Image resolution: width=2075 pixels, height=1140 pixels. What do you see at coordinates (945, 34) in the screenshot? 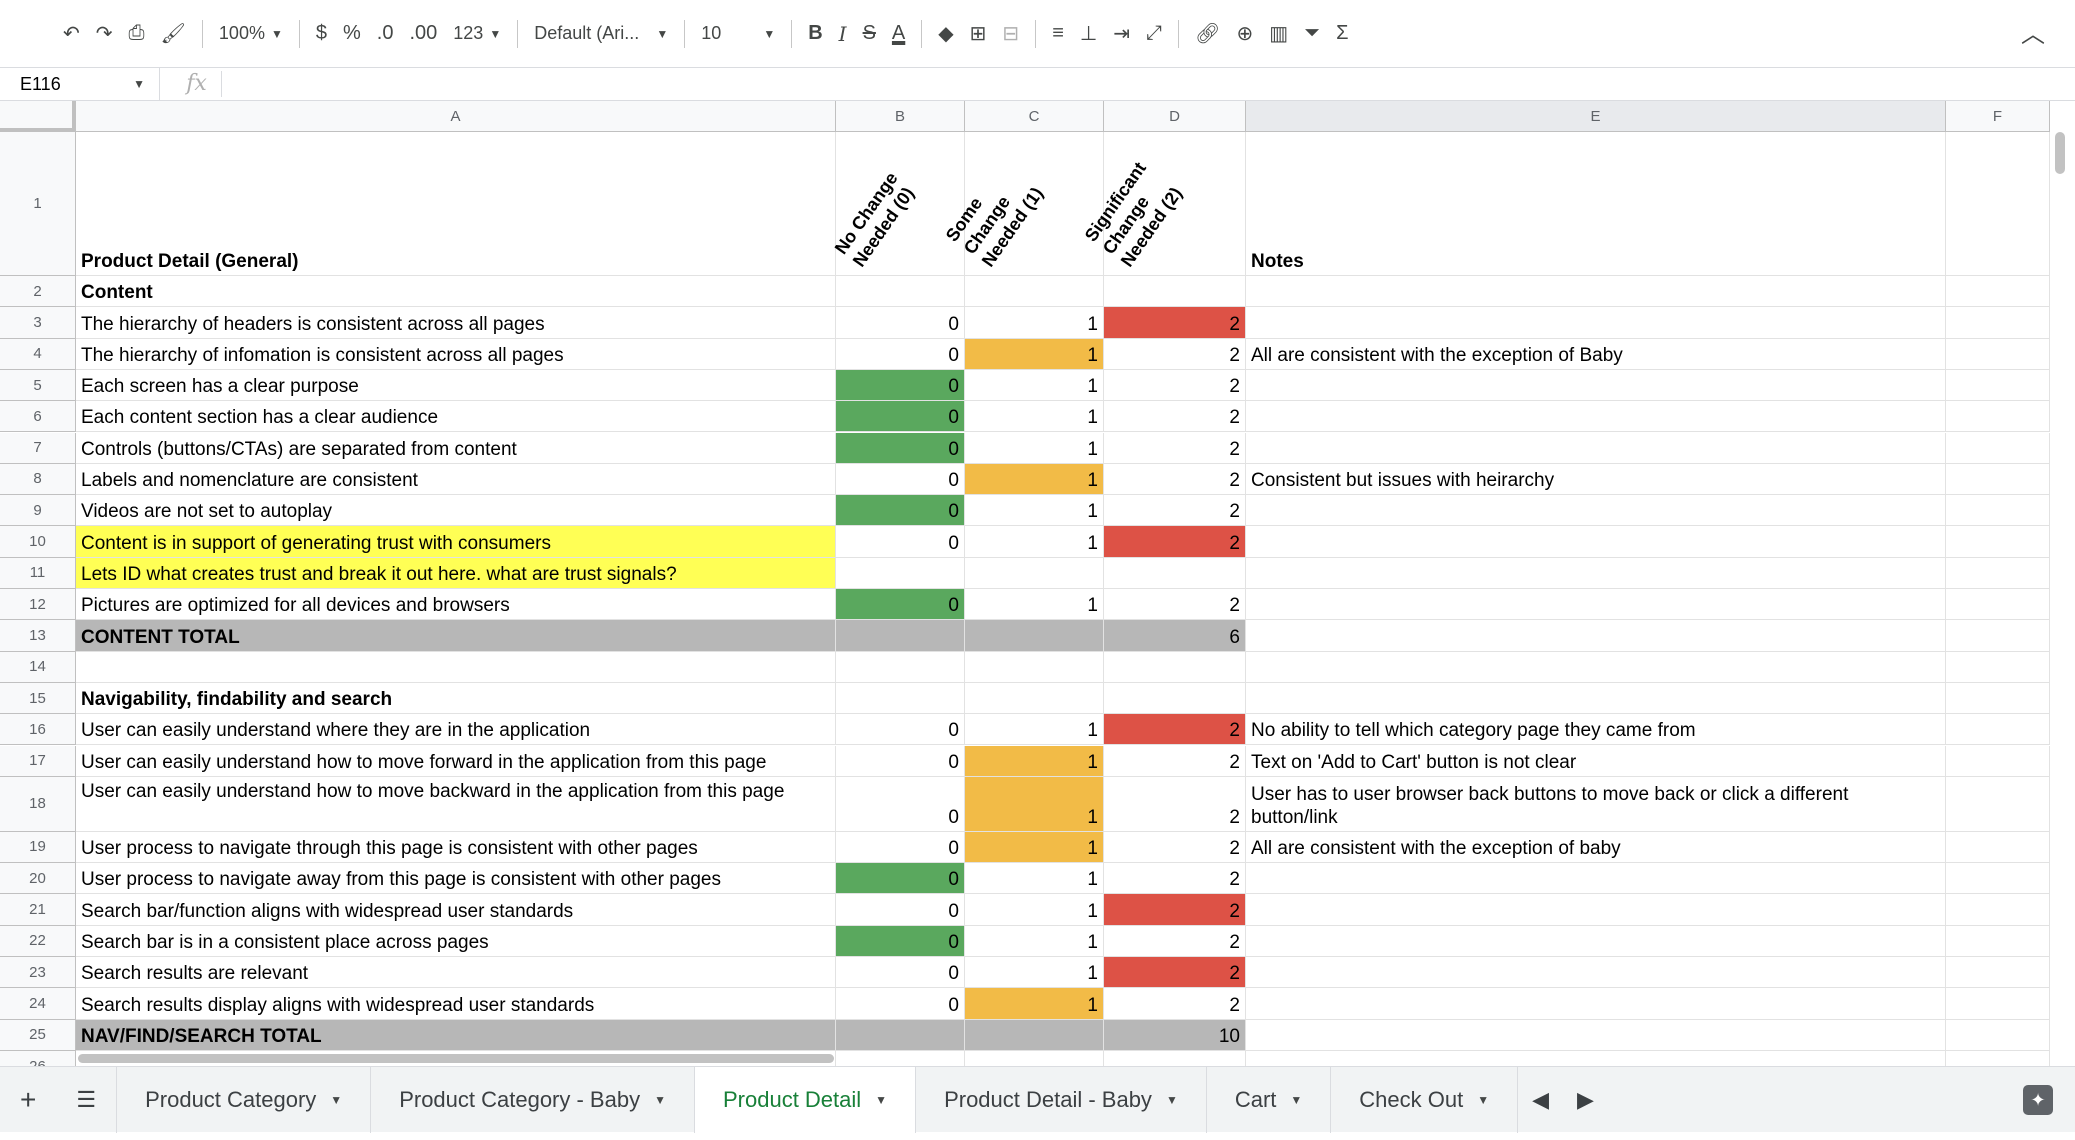
I see `fill-color-icon: ◆` at bounding box center [945, 34].